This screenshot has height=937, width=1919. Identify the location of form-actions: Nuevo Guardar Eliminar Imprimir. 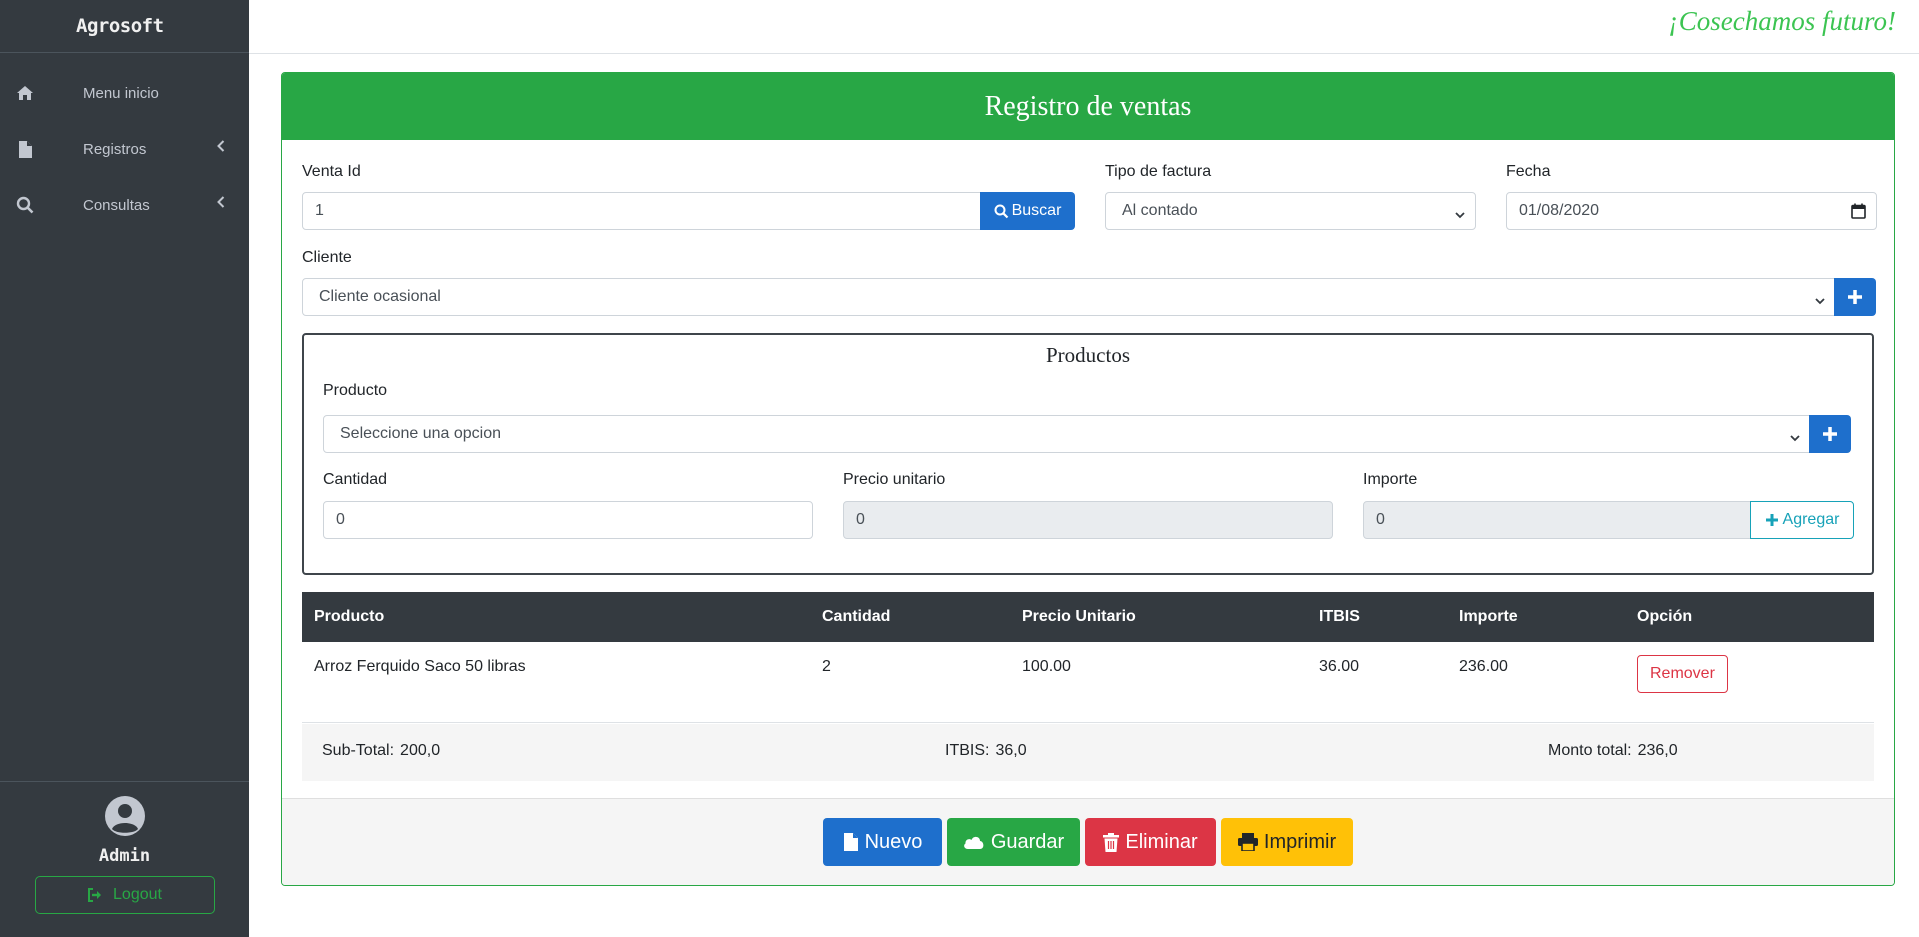
(1088, 841).